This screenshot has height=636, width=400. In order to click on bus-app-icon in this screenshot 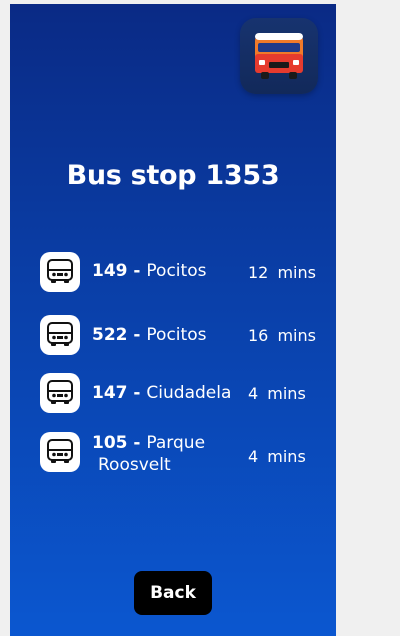, I will do `click(279, 56)`.